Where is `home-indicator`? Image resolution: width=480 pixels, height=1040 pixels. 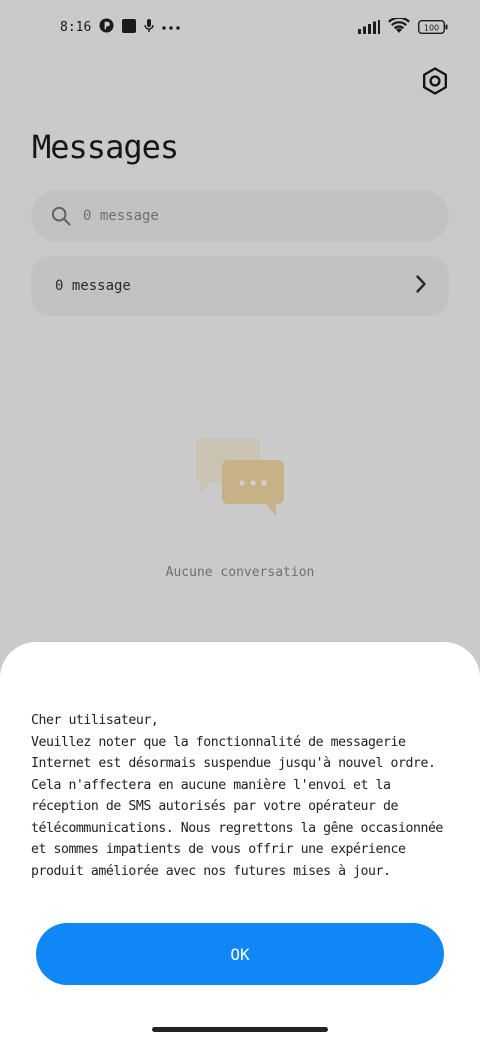
home-indicator is located at coordinates (240, 1029).